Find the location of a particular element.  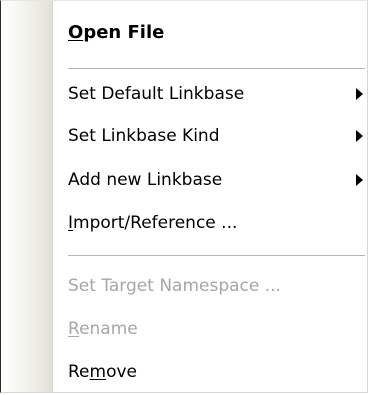

mnemonic-m: m is located at coordinates (98, 372).